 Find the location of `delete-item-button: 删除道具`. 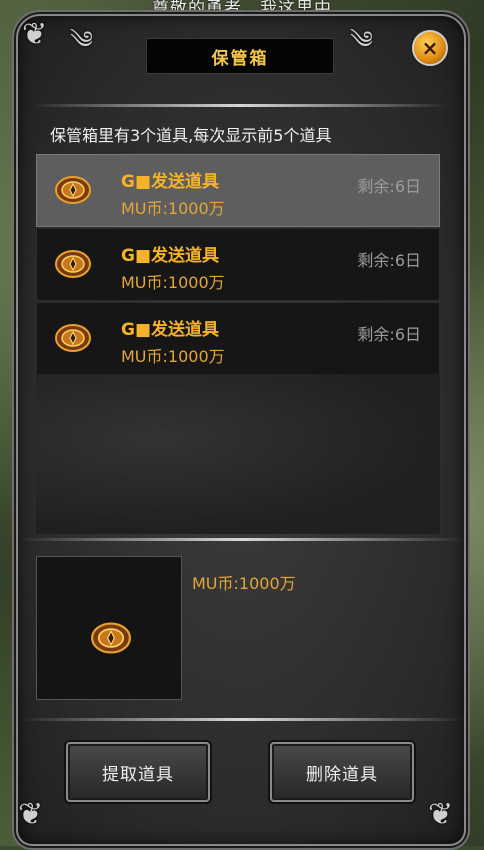

delete-item-button: 删除道具 is located at coordinates (342, 772).